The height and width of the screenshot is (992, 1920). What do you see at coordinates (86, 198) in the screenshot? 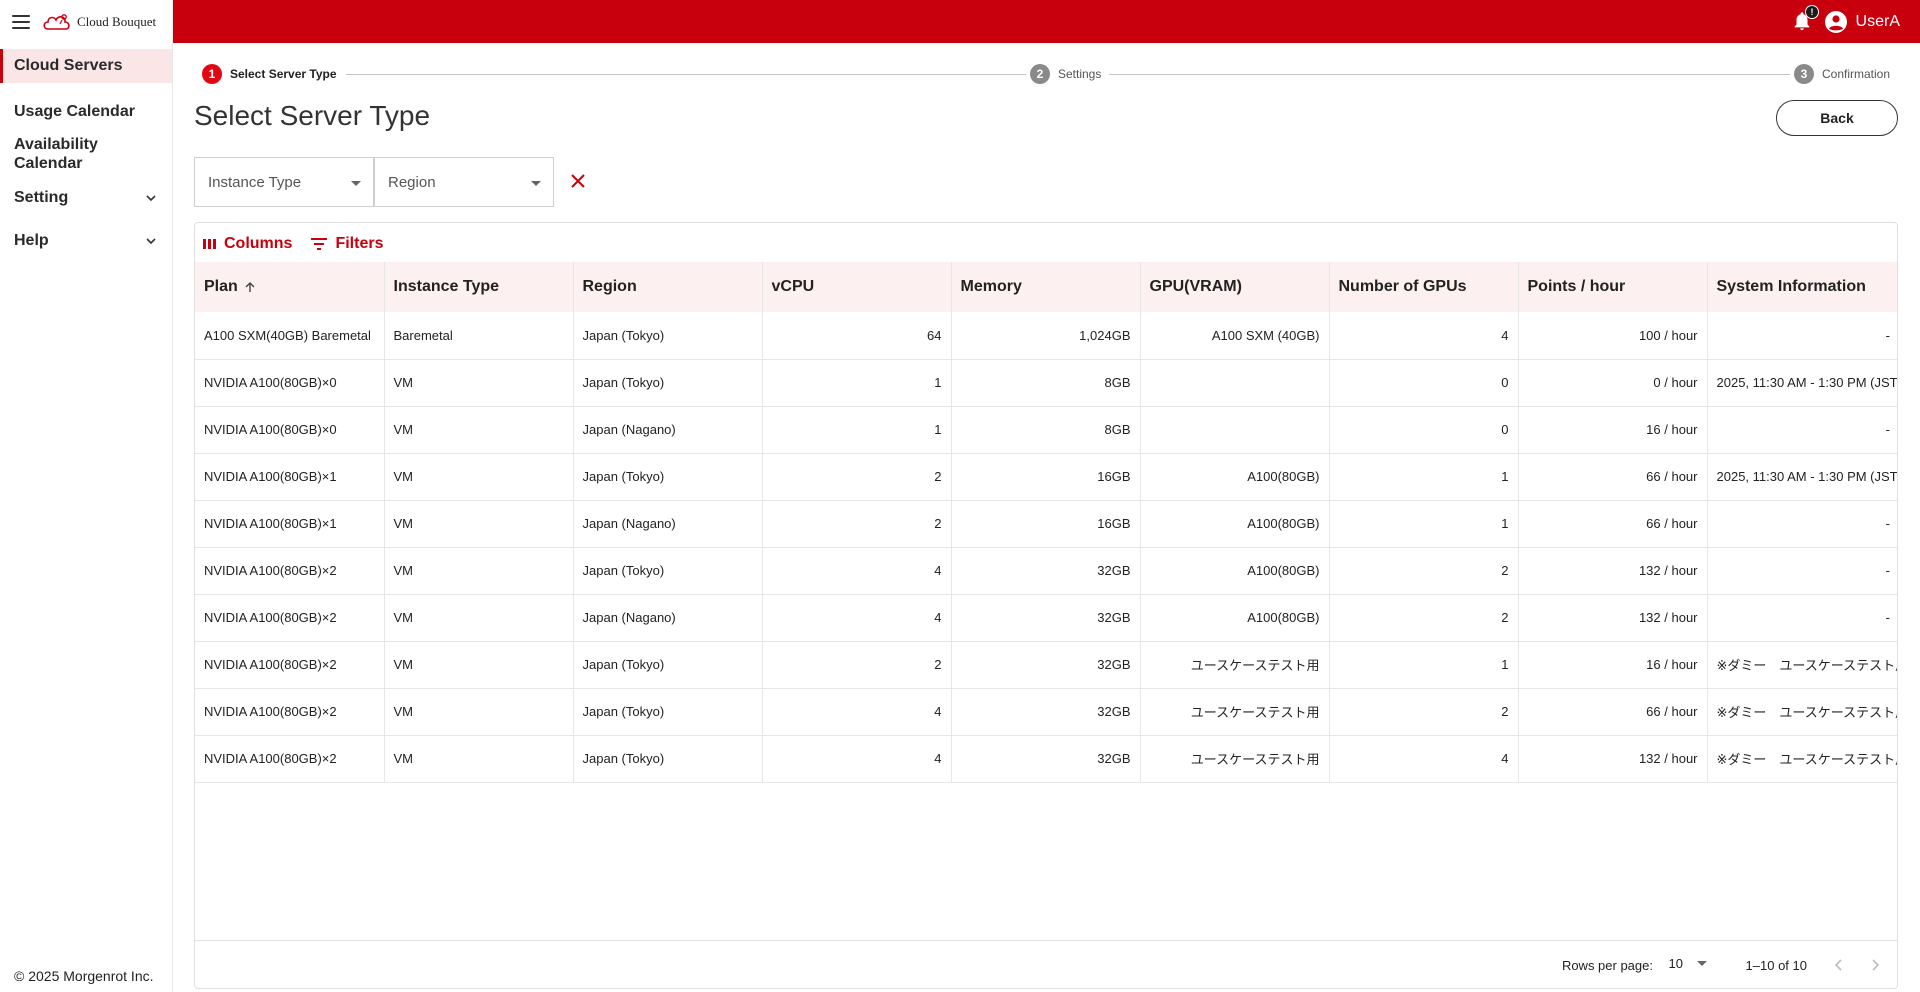
I see `sidebar-item-setting: Setting` at bounding box center [86, 198].